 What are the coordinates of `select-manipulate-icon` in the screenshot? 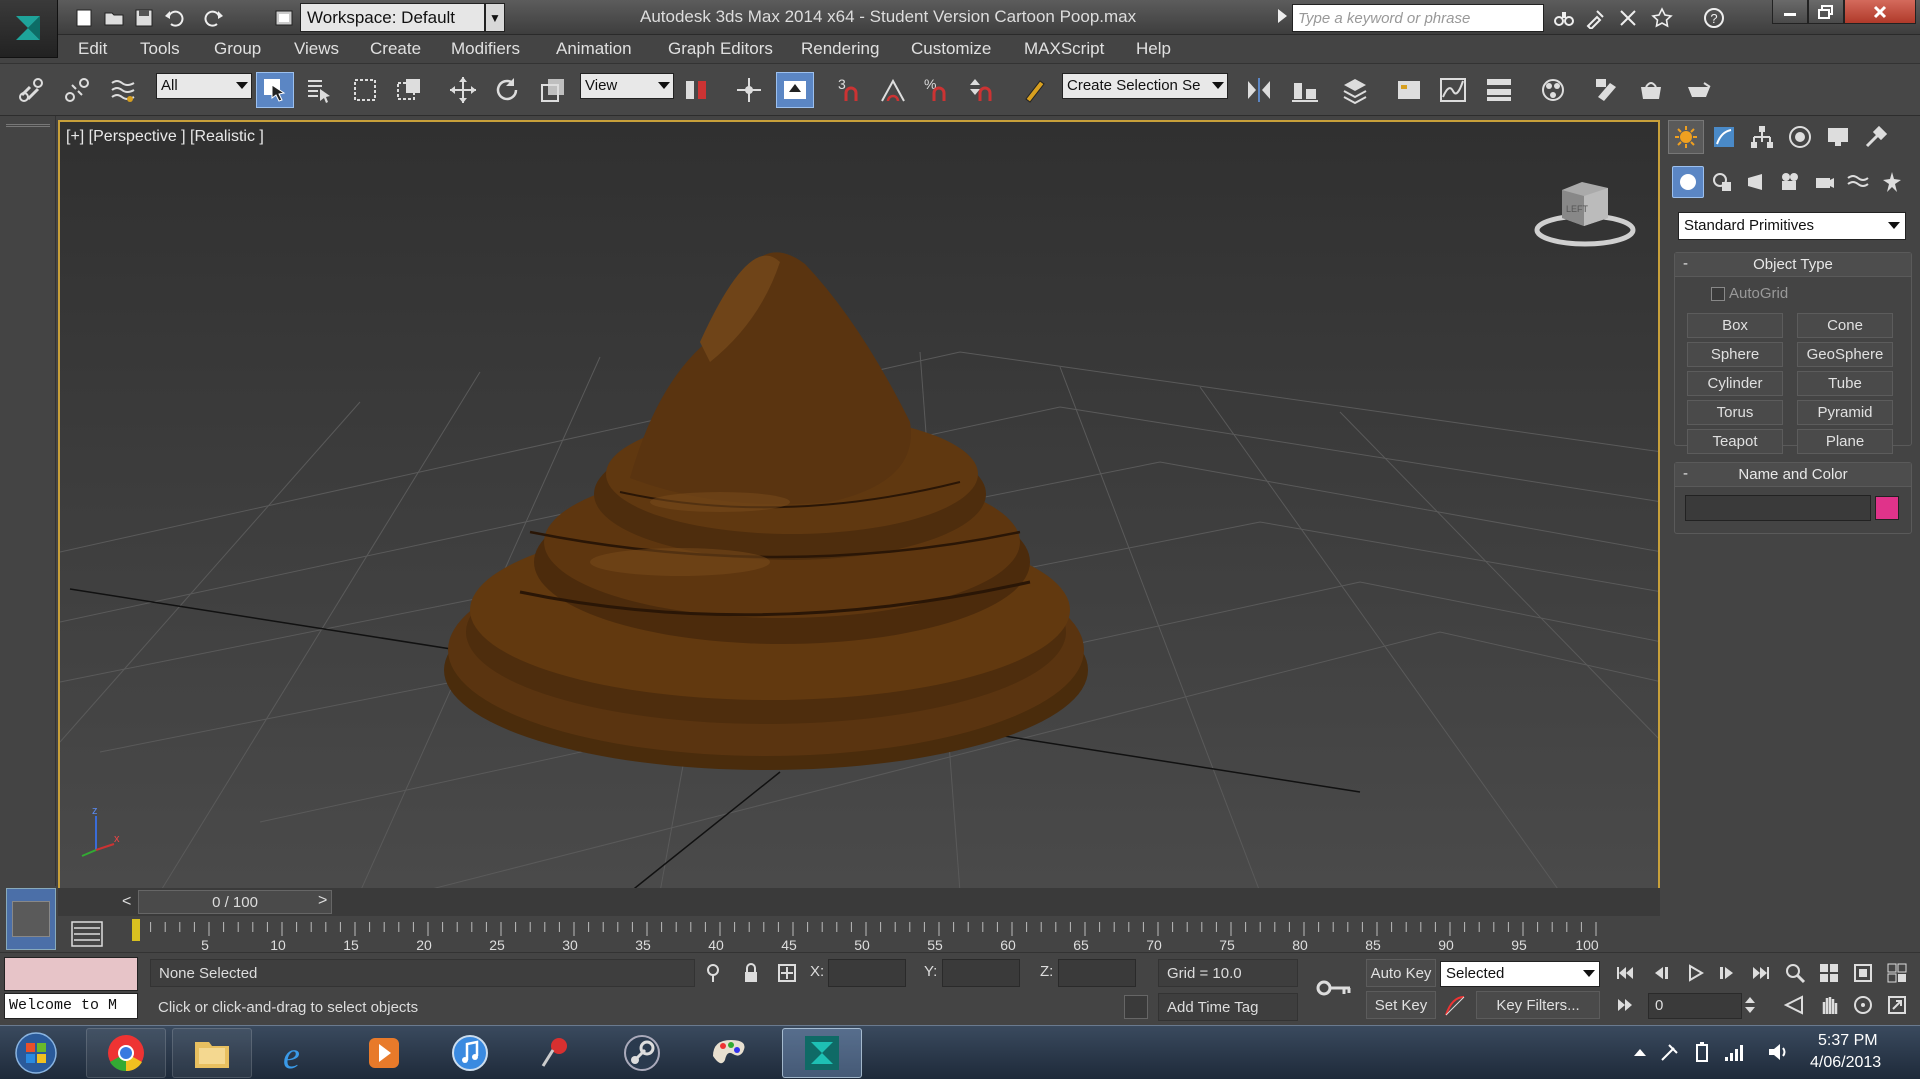 It's located at (749, 90).